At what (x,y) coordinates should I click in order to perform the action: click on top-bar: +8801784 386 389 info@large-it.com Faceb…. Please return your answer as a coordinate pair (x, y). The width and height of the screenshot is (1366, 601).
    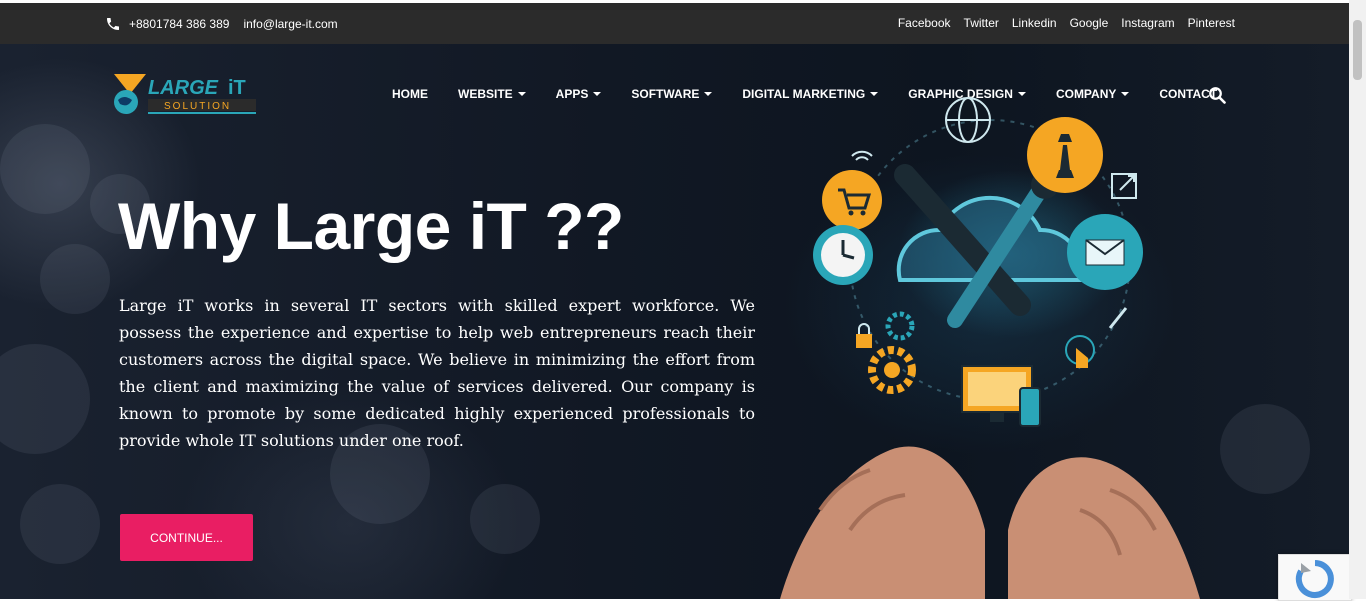
    Looking at the image, I should click on (674, 23).